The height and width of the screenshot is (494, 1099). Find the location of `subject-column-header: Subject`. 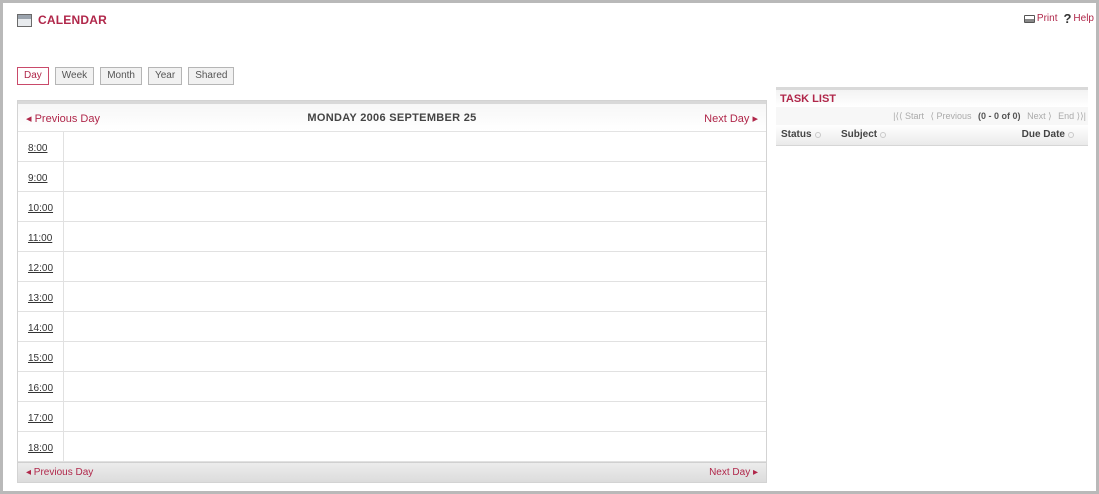

subject-column-header: Subject is located at coordinates (864, 135).